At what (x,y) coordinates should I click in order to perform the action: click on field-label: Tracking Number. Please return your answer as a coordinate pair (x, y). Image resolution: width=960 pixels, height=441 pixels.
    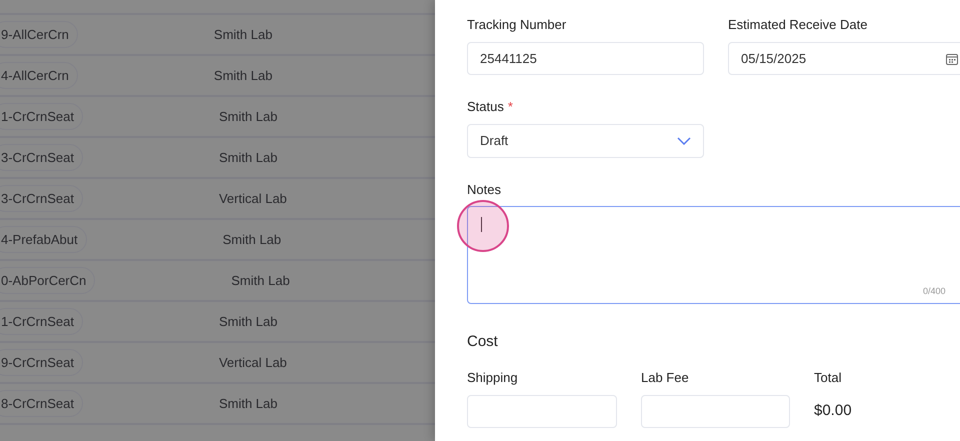
    Looking at the image, I should click on (517, 25).